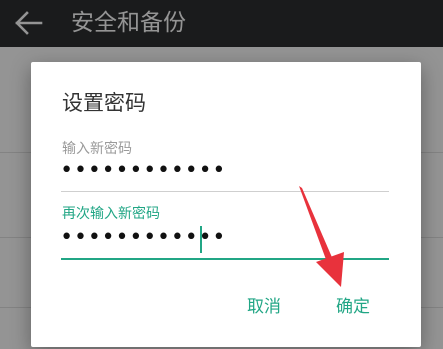  What do you see at coordinates (111, 214) in the screenshot?
I see `confirm-password-label: 再次输入新密码` at bounding box center [111, 214].